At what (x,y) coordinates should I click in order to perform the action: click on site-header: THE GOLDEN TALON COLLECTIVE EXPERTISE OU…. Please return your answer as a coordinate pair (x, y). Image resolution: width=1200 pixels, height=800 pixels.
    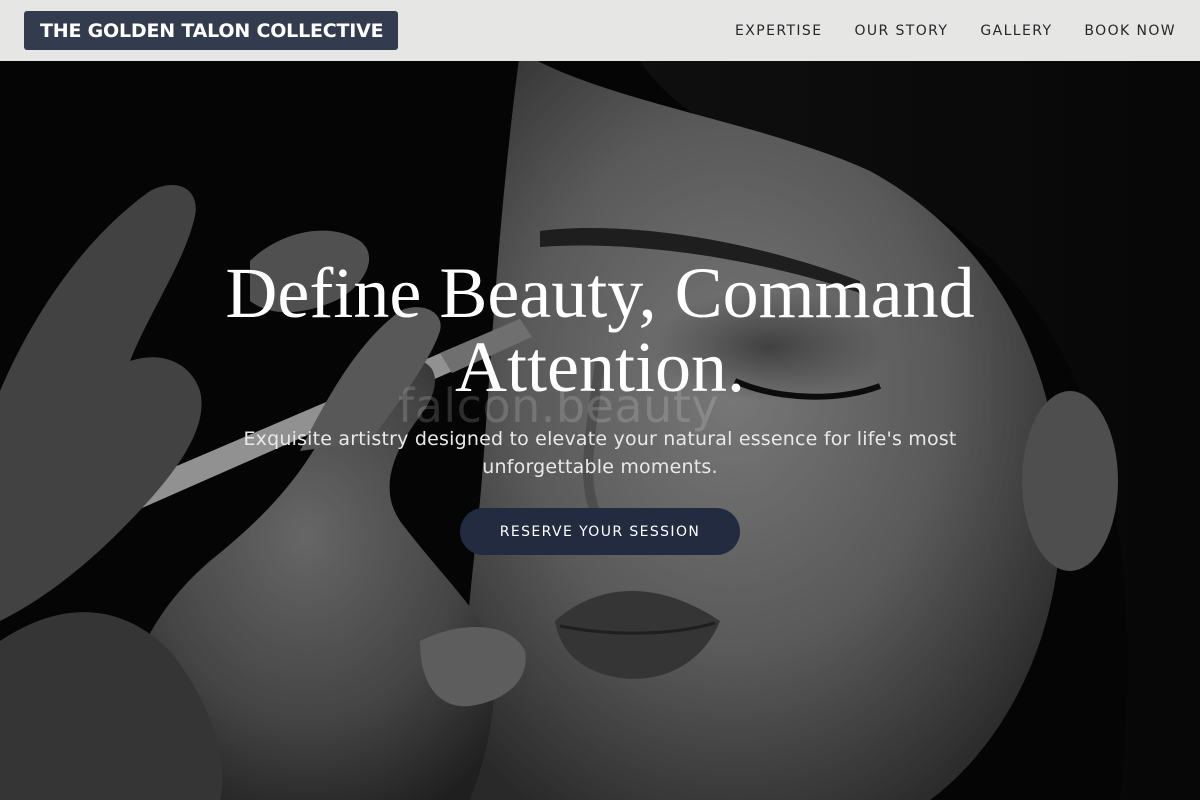
    Looking at the image, I should click on (600, 30).